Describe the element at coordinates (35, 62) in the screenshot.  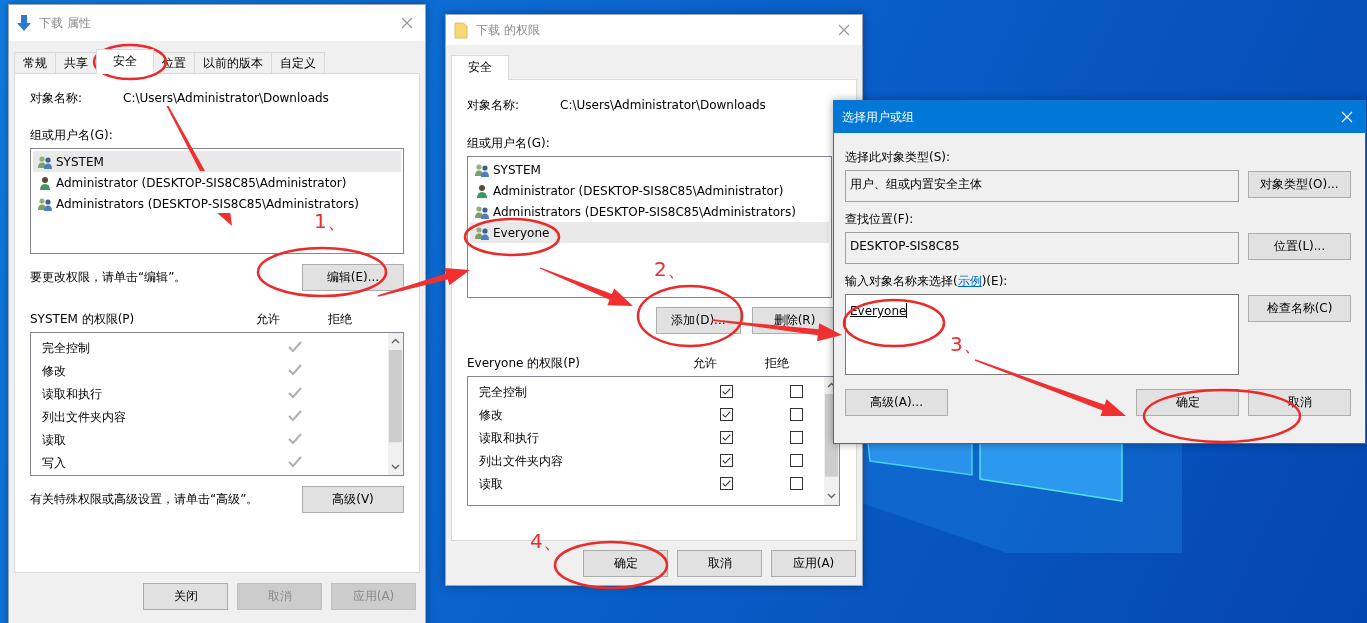
I see `tab: 常规` at that location.